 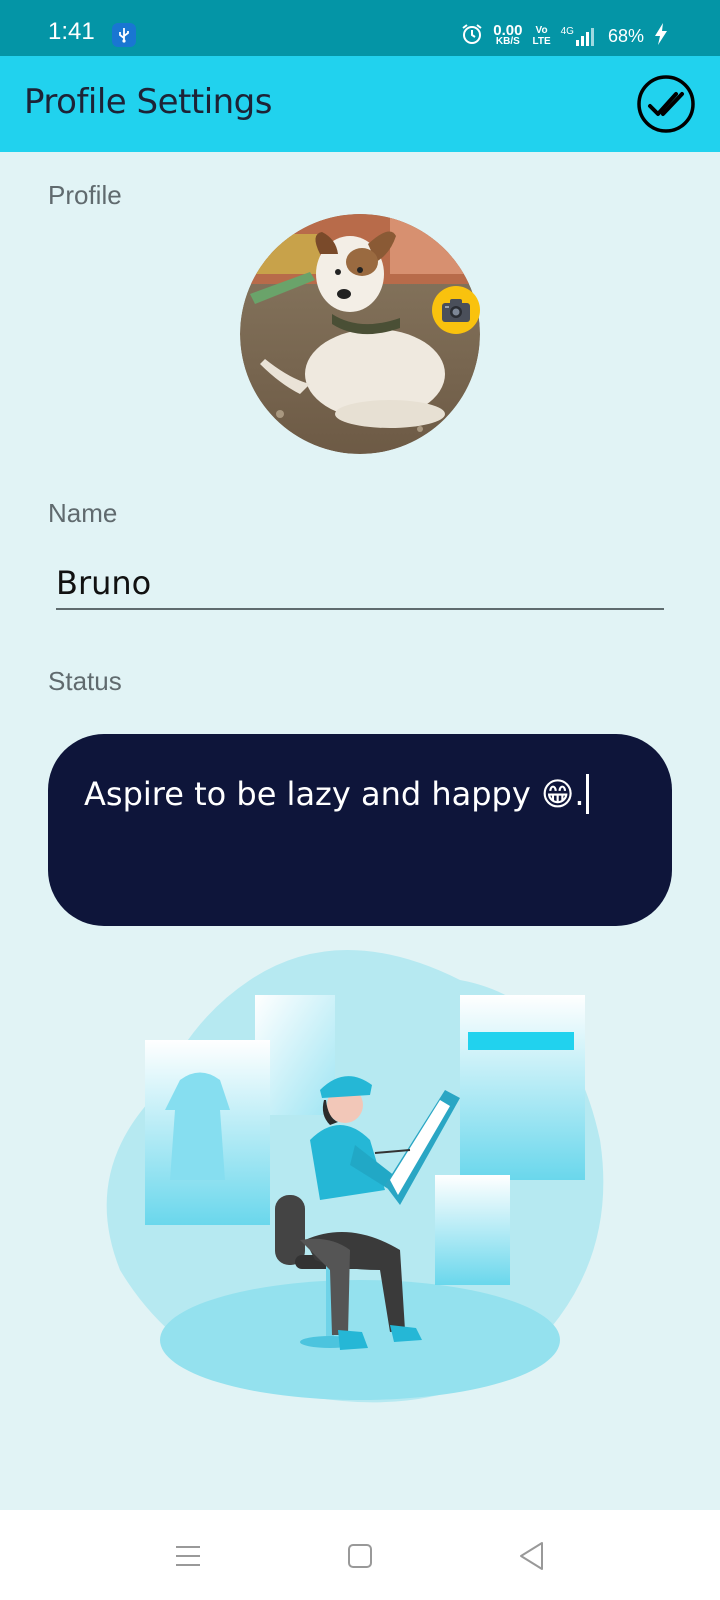 I want to click on profile-label: Profile, so click(x=85, y=195).